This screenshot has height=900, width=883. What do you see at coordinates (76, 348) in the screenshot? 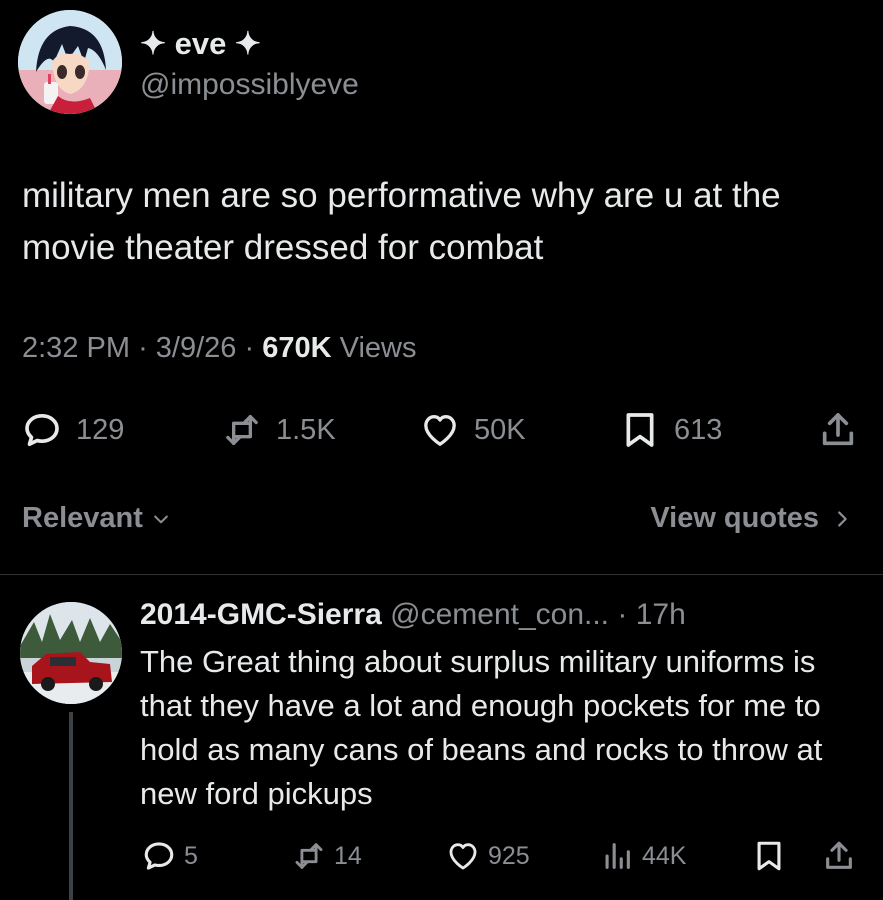
I see `tweet-time: 2:32 PM` at bounding box center [76, 348].